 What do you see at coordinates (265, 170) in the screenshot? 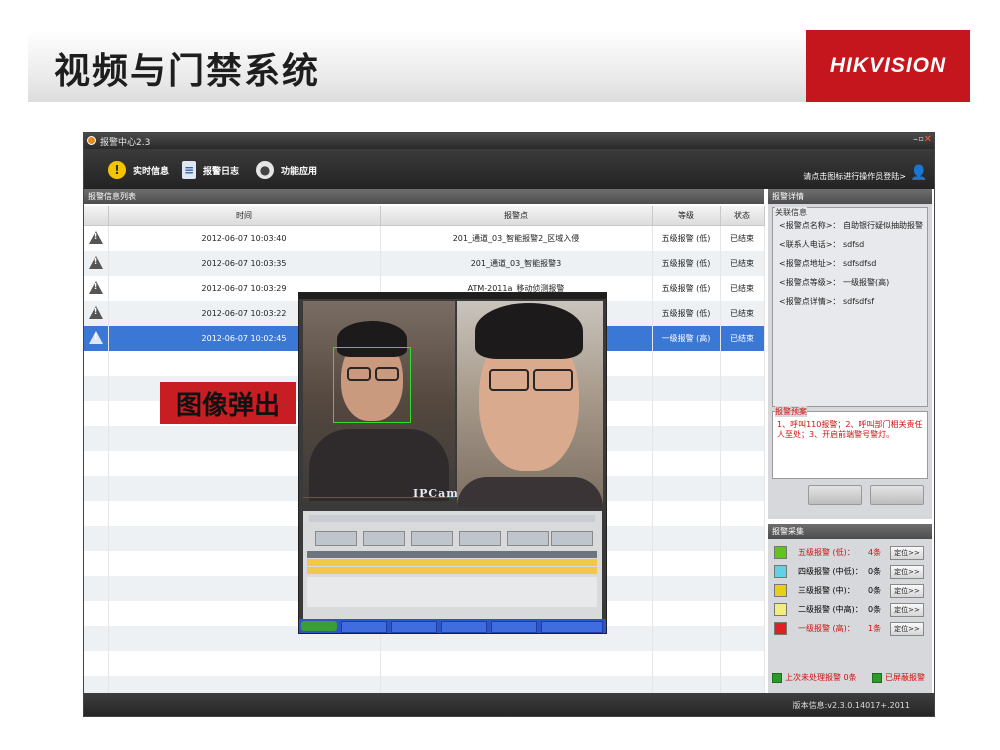
I see `disc-icon: ●` at bounding box center [265, 170].